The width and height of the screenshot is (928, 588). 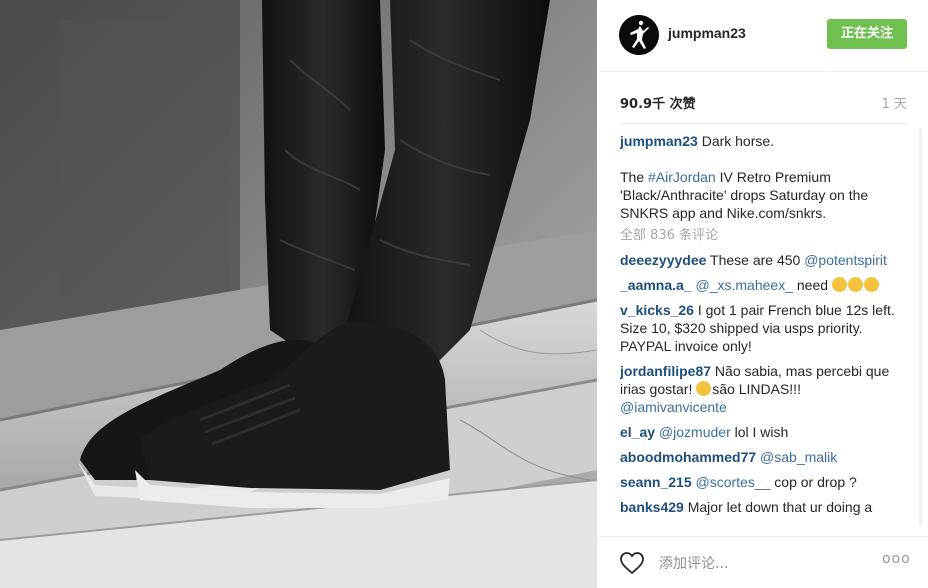 What do you see at coordinates (796, 457) in the screenshot?
I see `mention-link: @sab_malik` at bounding box center [796, 457].